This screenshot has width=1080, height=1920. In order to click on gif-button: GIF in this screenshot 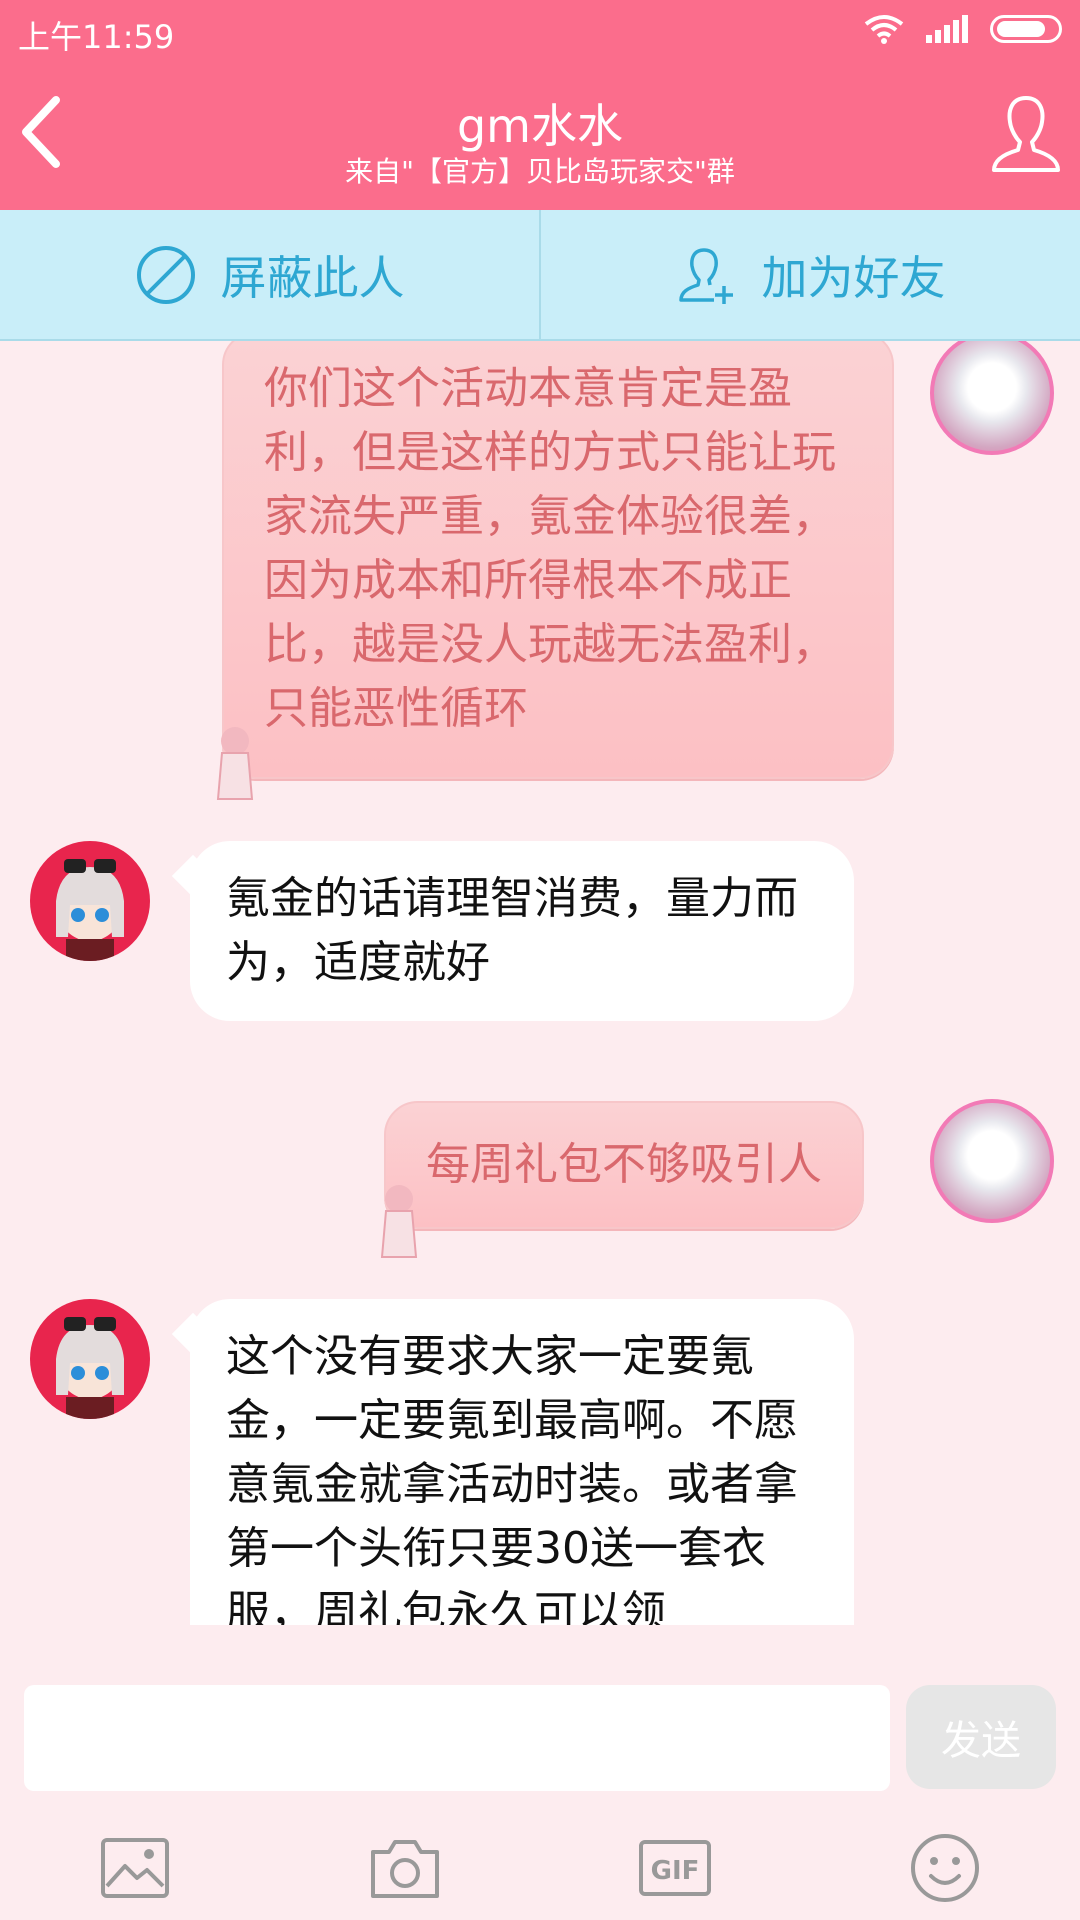, I will do `click(675, 1868)`.